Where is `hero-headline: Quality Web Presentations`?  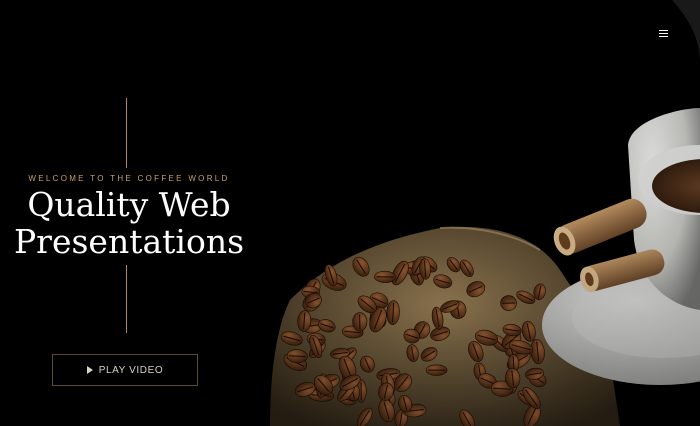
hero-headline: Quality Web Presentations is located at coordinates (129, 223).